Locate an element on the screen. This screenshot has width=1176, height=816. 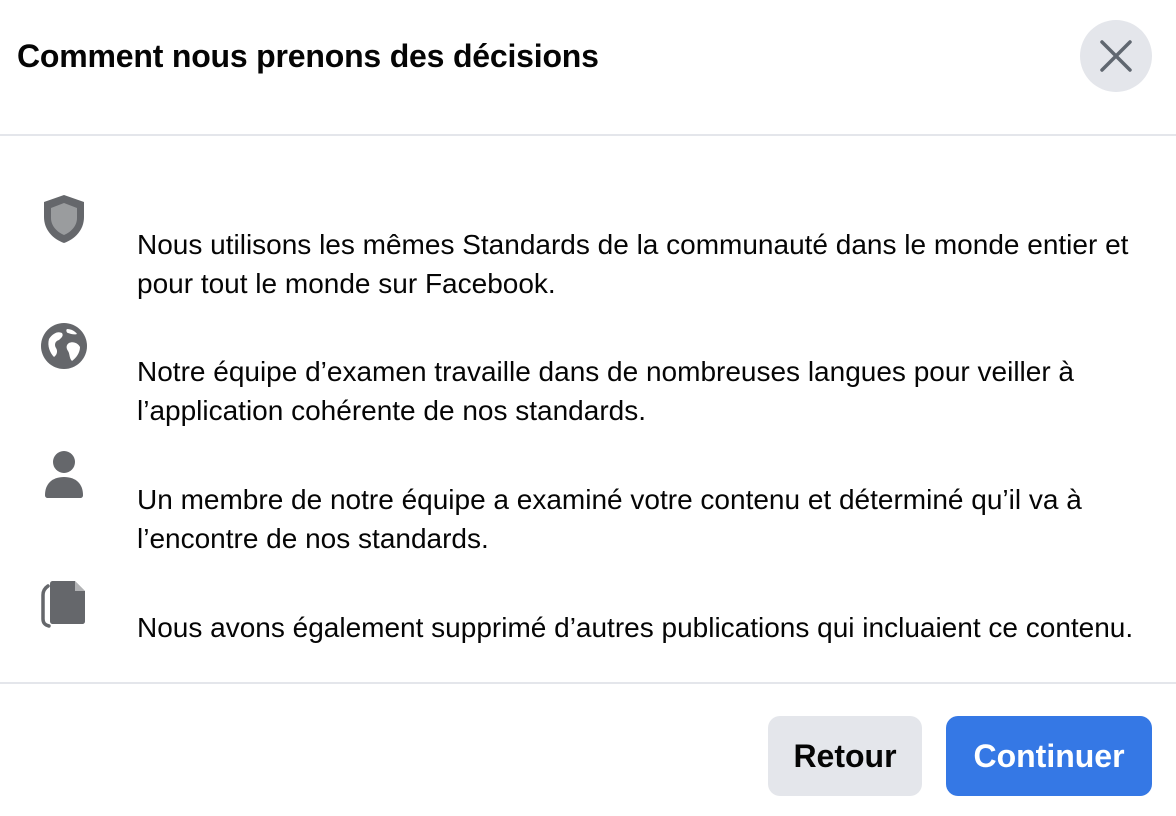
close-icon is located at coordinates (1116, 56).